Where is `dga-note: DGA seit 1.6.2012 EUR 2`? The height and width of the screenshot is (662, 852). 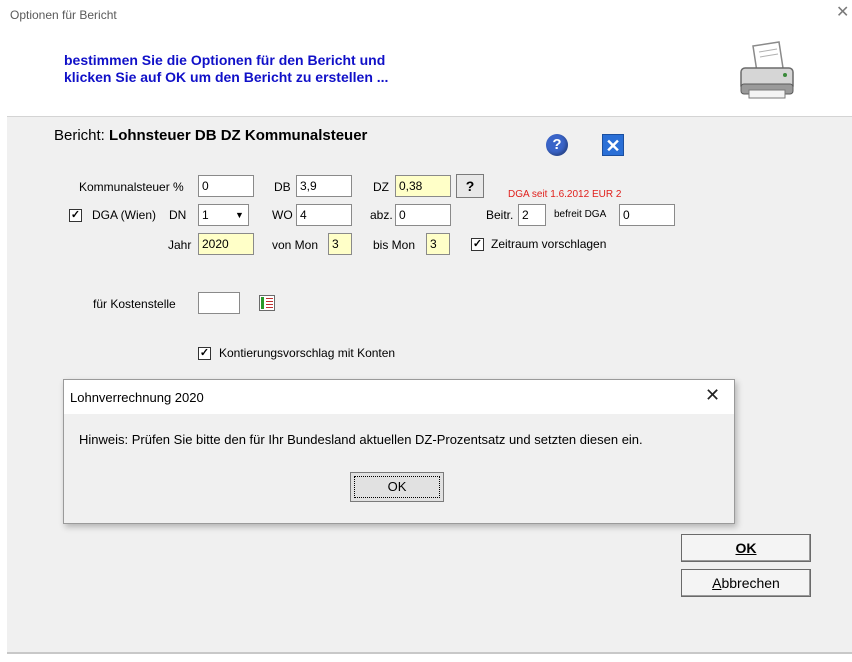 dga-note: DGA seit 1.6.2012 EUR 2 is located at coordinates (565, 194).